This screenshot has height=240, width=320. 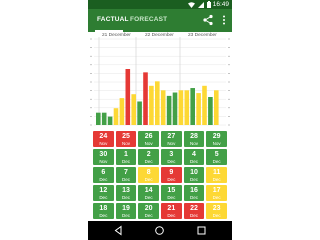 What do you see at coordinates (171, 136) in the screenshot?
I see `calendar-day-number: 27` at bounding box center [171, 136].